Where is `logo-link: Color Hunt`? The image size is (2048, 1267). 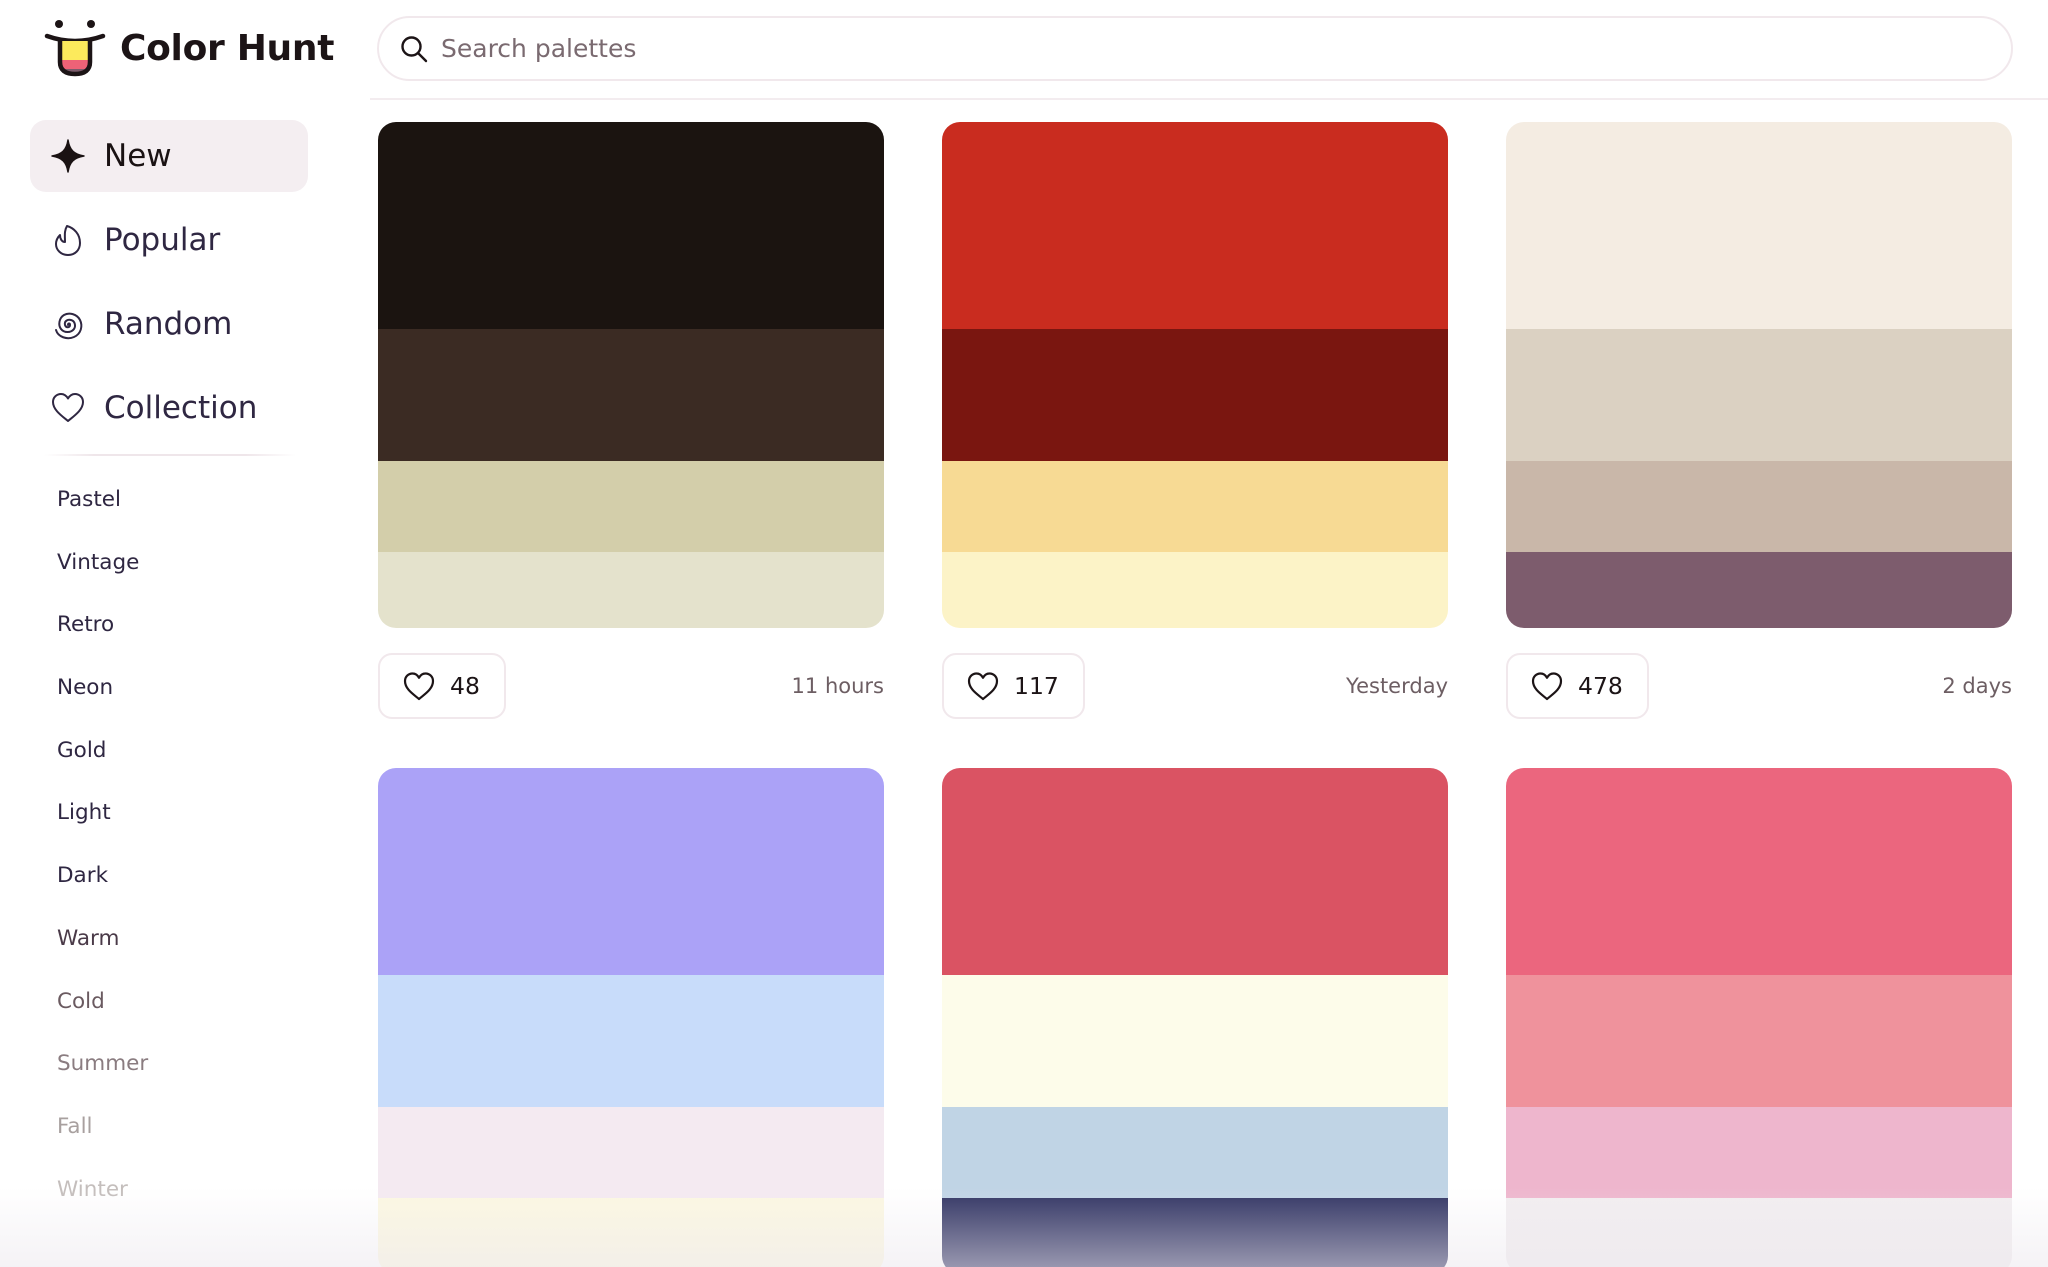 logo-link: Color Hunt is located at coordinates (189, 48).